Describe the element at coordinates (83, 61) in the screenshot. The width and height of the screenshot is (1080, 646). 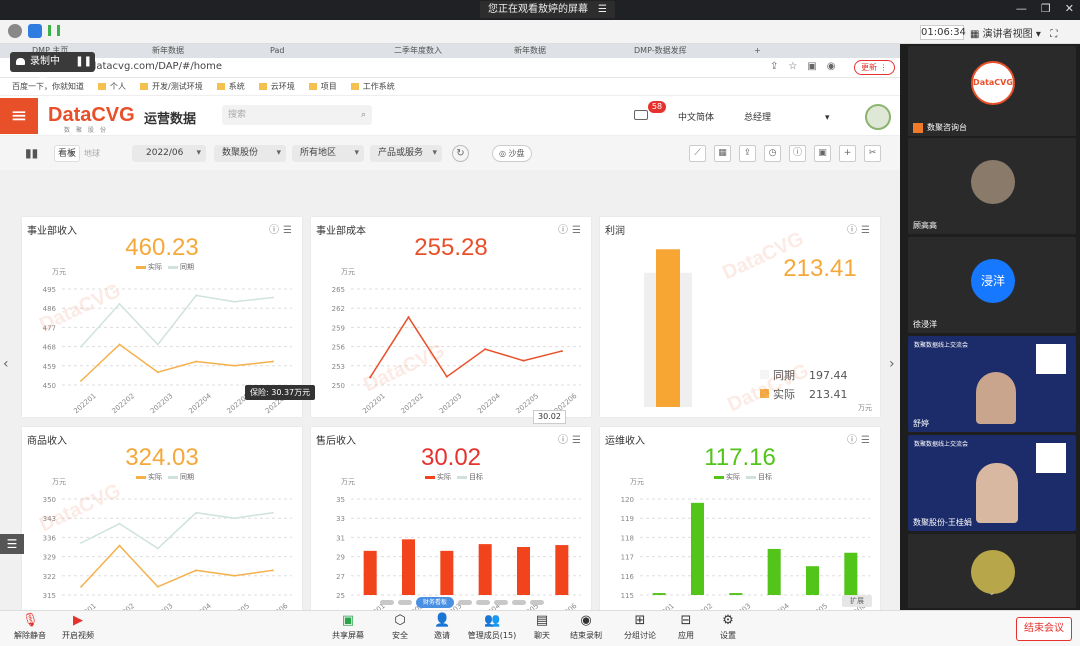
I see `pause-icon: ❚❚` at that location.